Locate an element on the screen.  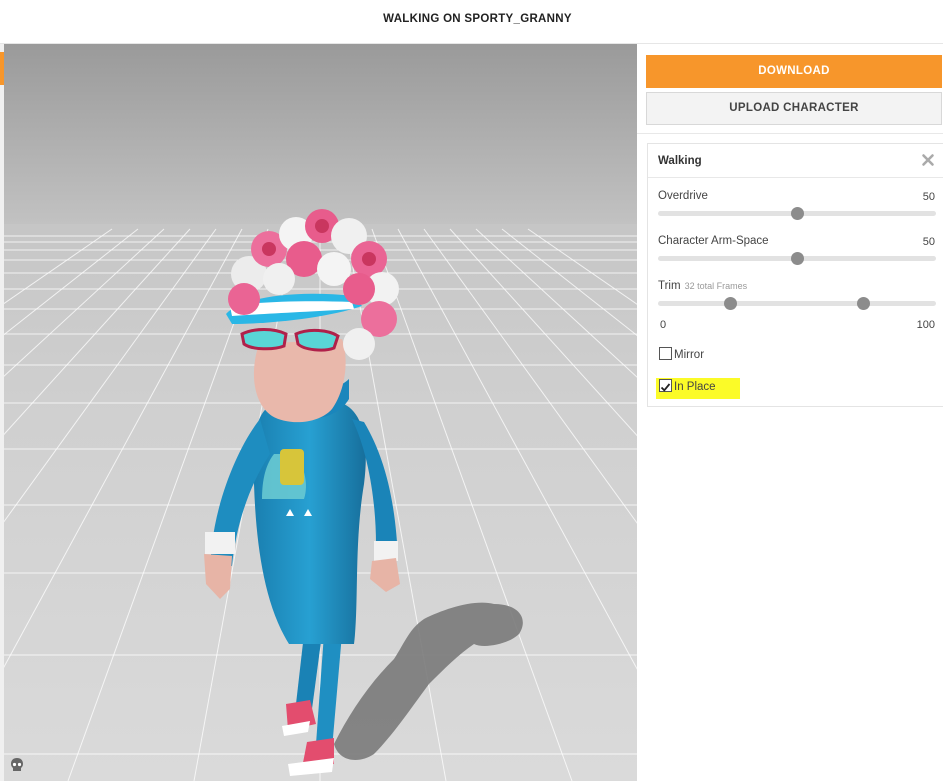
trim-start-thumb is located at coordinates (730, 303).